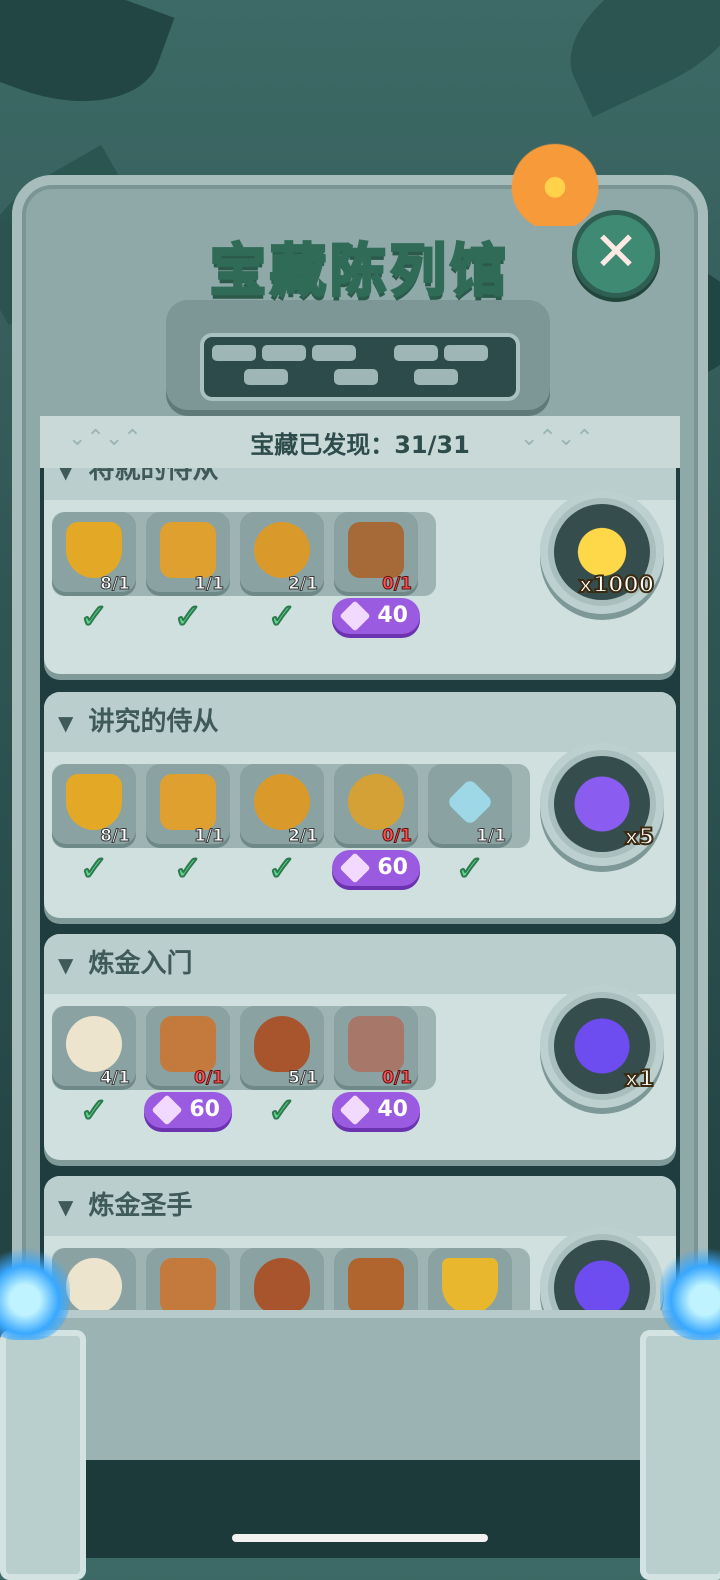 The width and height of the screenshot is (720, 1580). I want to click on collection-card: ▼ 炼金圣手, so click(360, 1243).